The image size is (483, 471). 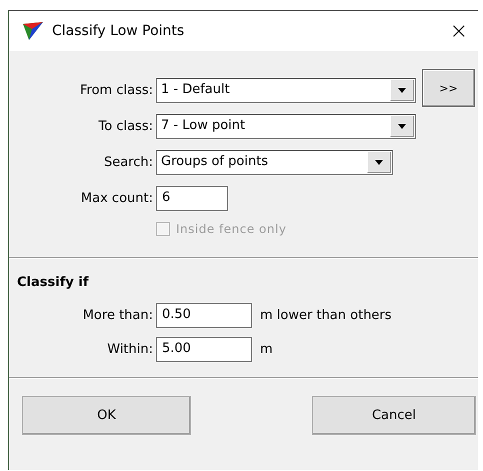 What do you see at coordinates (106, 415) in the screenshot?
I see `ok-button: OK` at bounding box center [106, 415].